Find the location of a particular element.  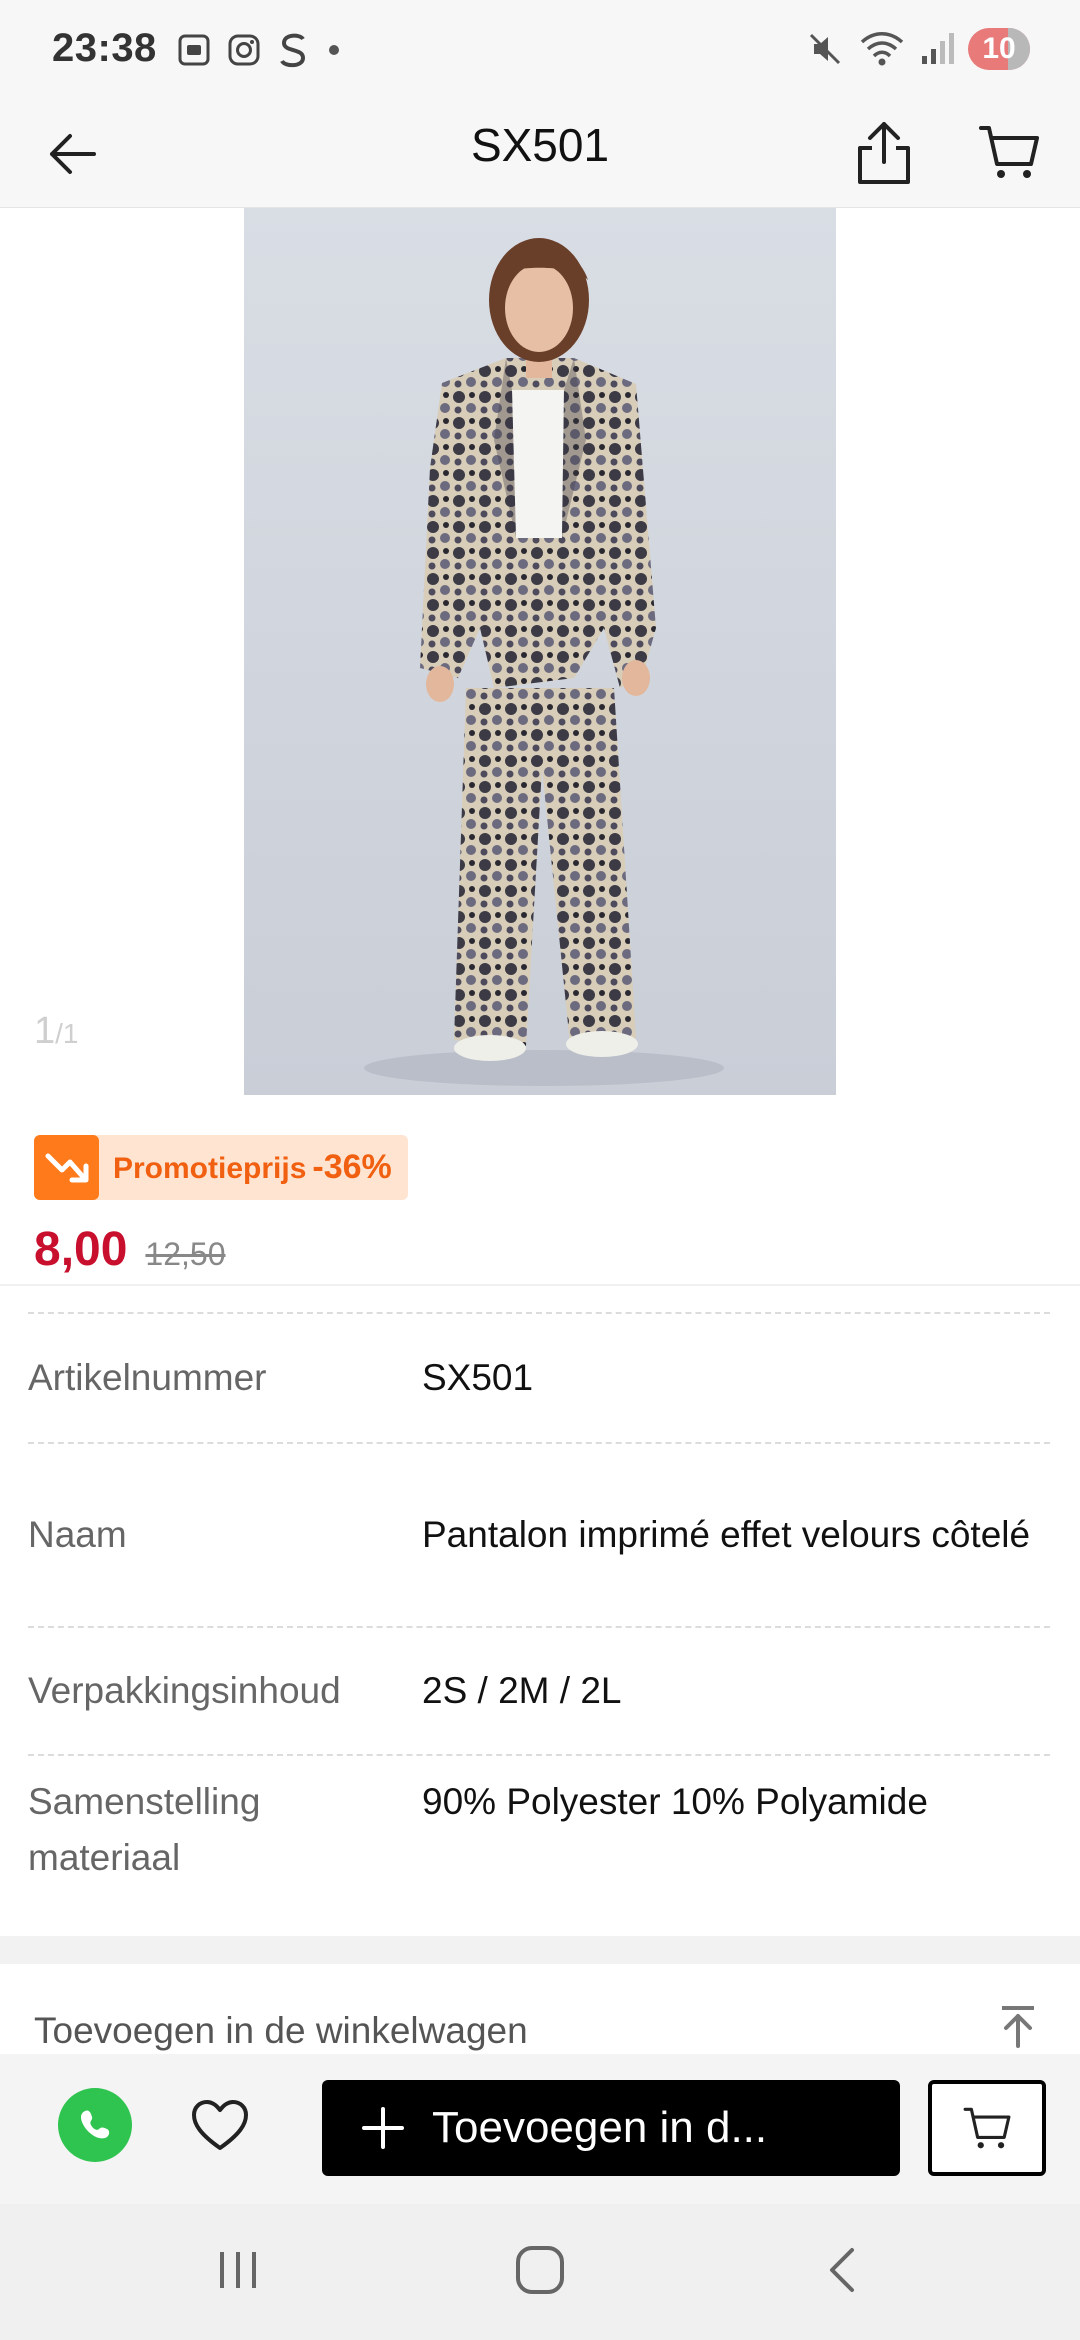

spec-label: Verpakkingsinhoud is located at coordinates (184, 1690).